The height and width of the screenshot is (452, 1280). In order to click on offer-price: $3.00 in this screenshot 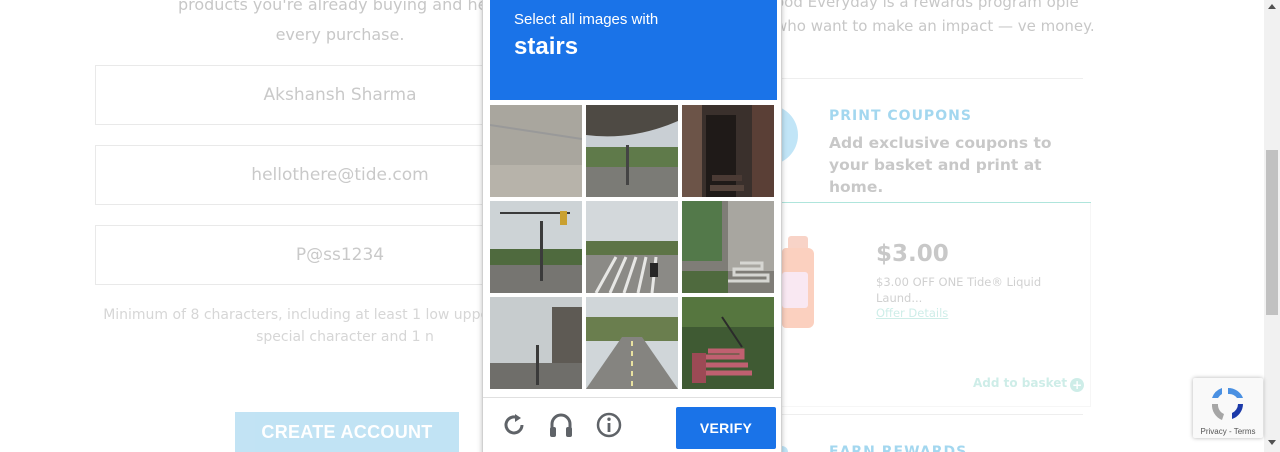, I will do `click(912, 254)`.